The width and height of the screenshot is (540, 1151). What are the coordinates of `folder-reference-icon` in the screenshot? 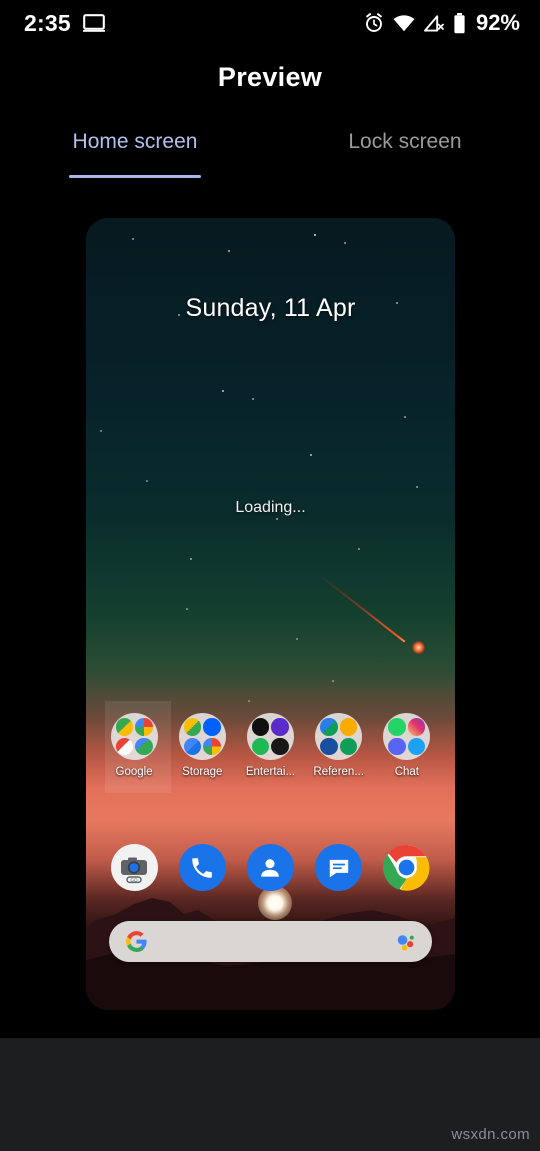 It's located at (339, 736).